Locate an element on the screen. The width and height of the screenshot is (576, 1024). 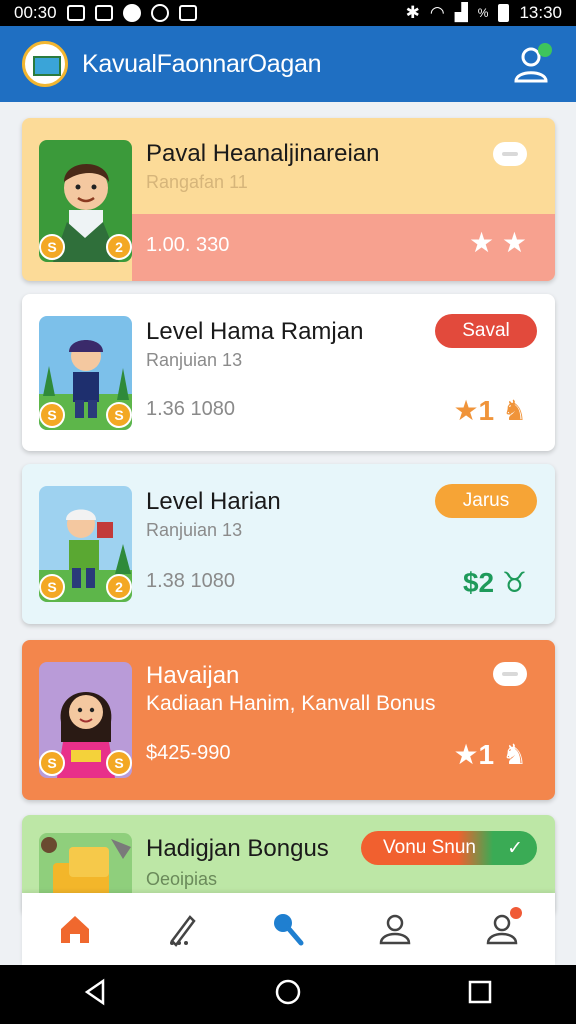
card-amount: 1.00. 330 is located at coordinates (188, 245).